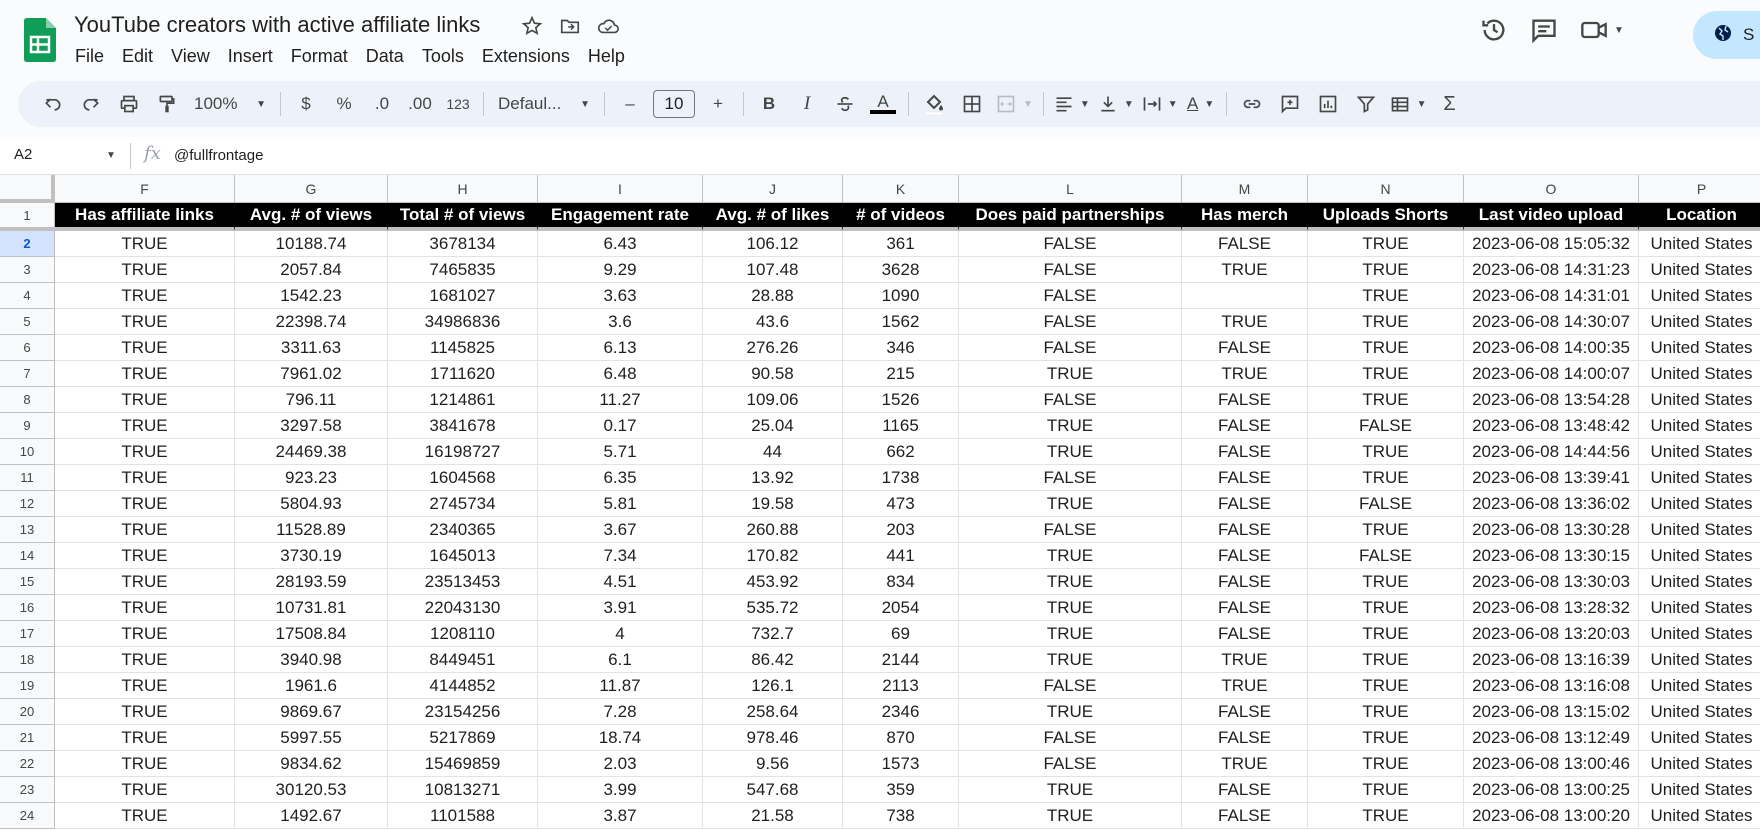 The width and height of the screenshot is (1760, 830). What do you see at coordinates (620, 244) in the screenshot?
I see `table-cell: 6.43` at bounding box center [620, 244].